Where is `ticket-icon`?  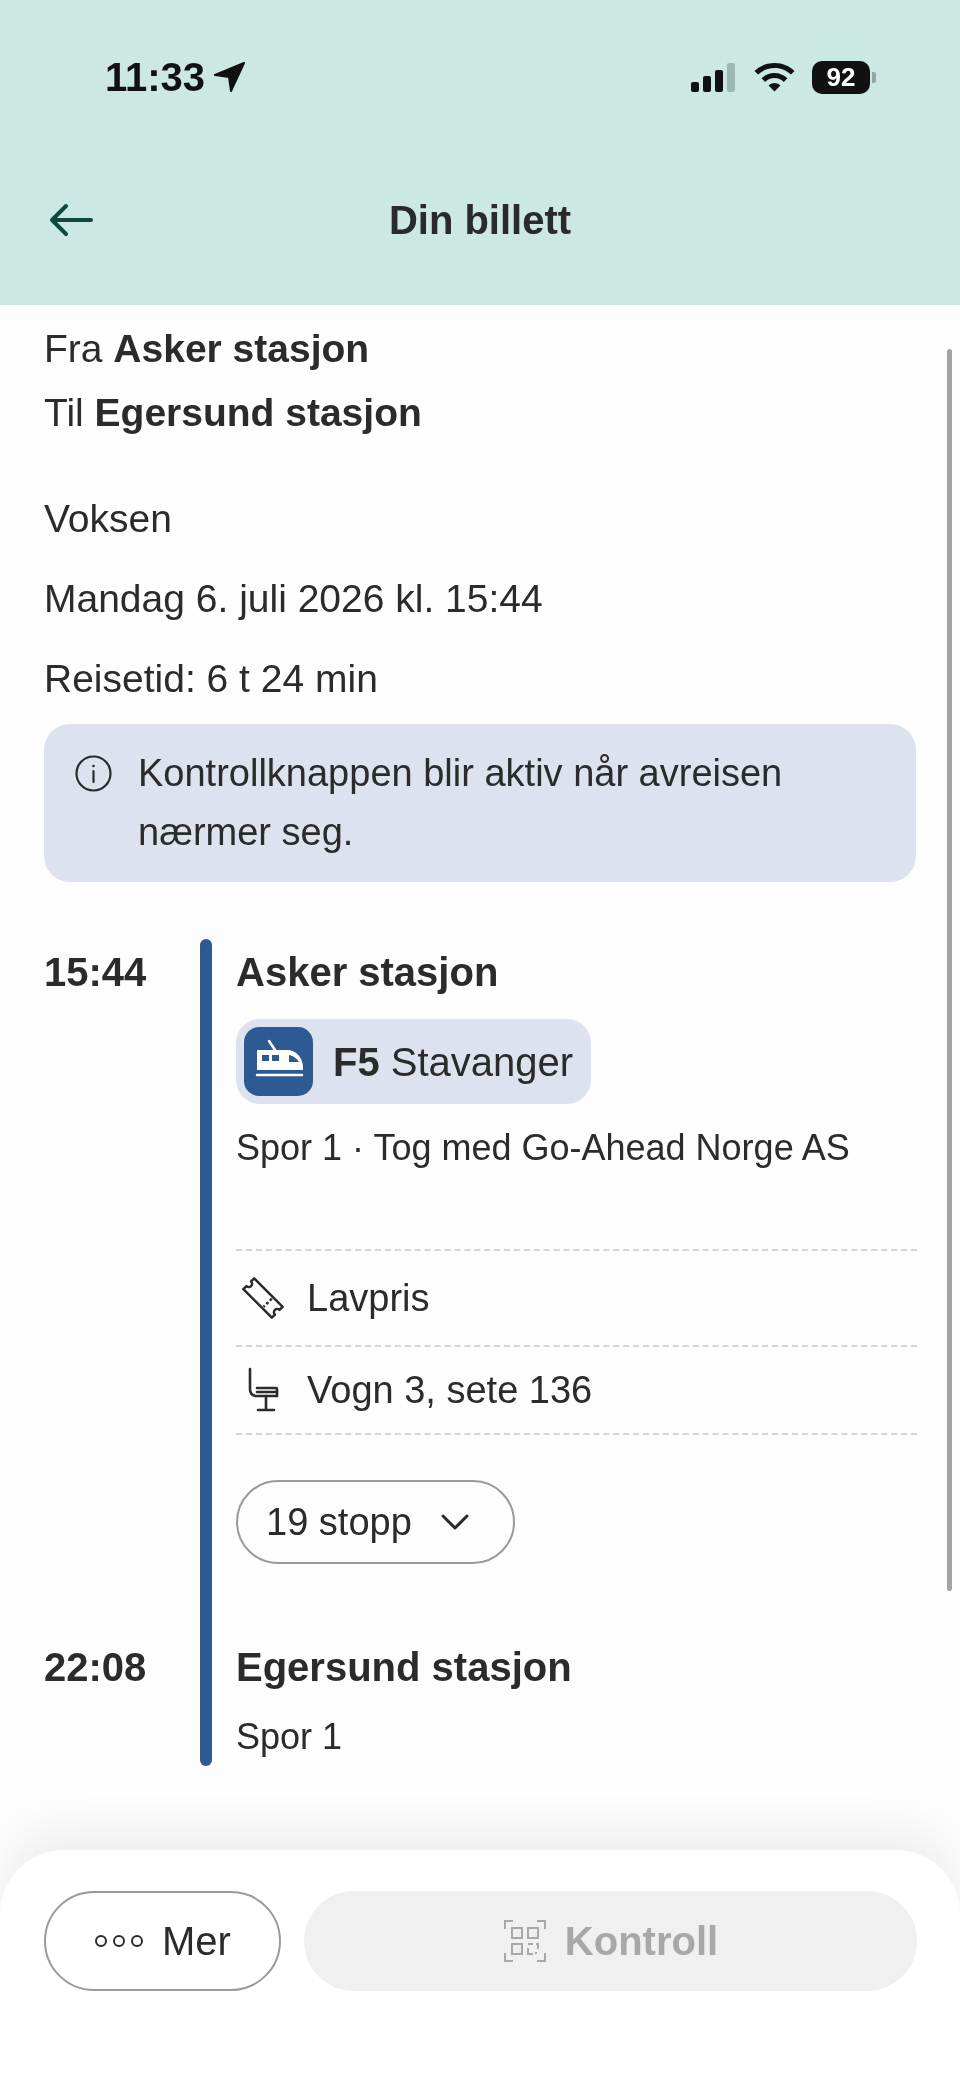
ticket-icon is located at coordinates (263, 1298).